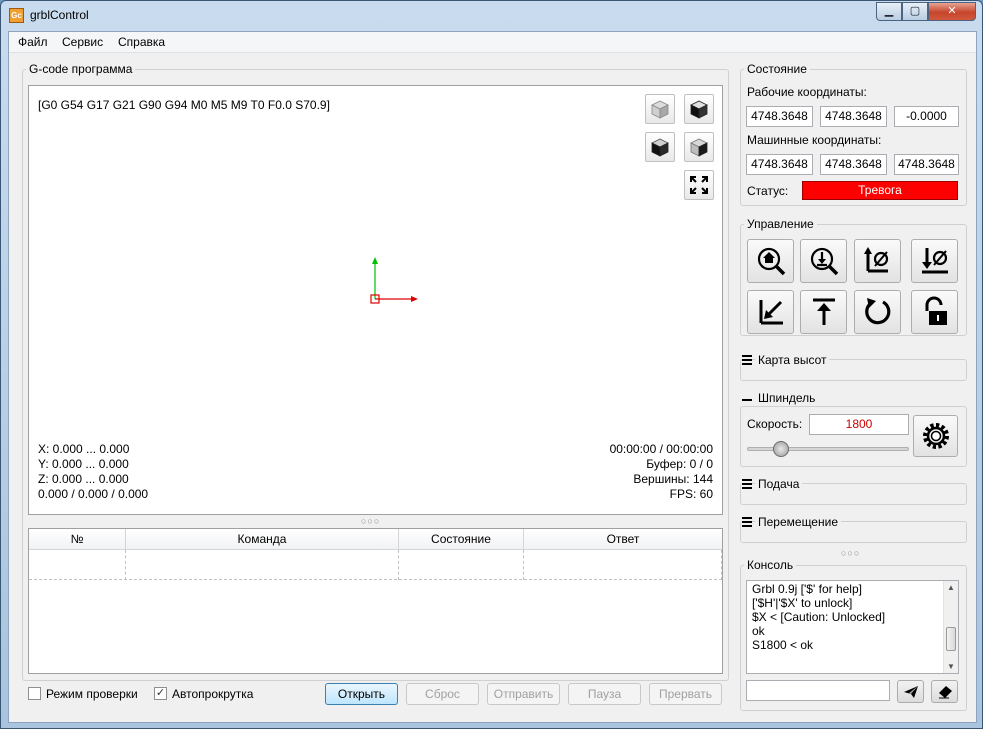 The height and width of the screenshot is (729, 983). Describe the element at coordinates (141, 42) in the screenshot. I see `menu-help: Справка` at that location.